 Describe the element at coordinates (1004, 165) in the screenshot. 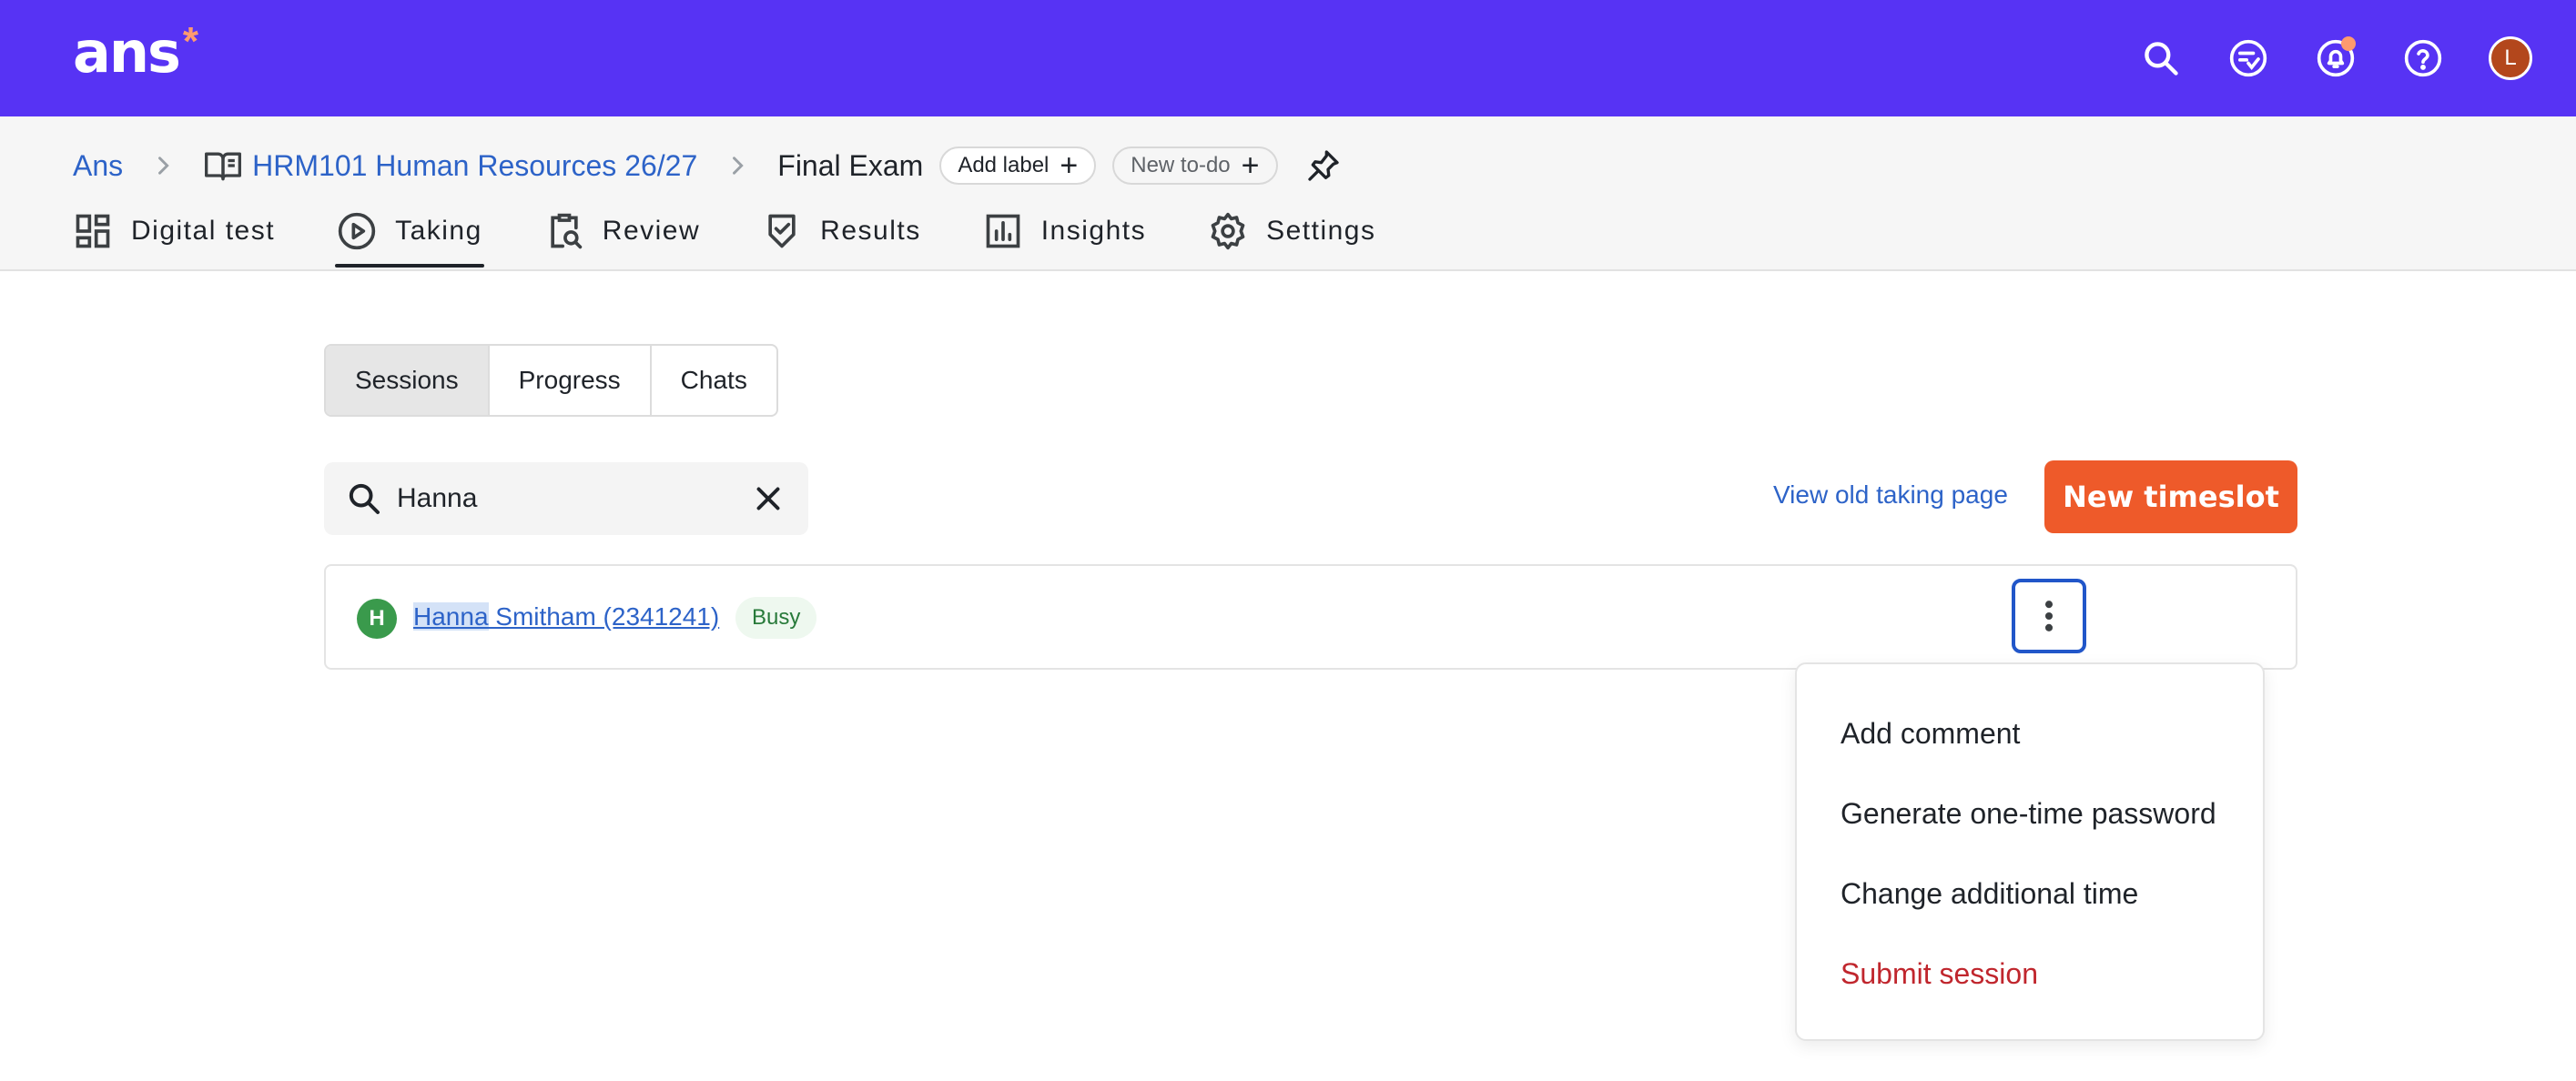

I see `add-label-text: Add label` at that location.